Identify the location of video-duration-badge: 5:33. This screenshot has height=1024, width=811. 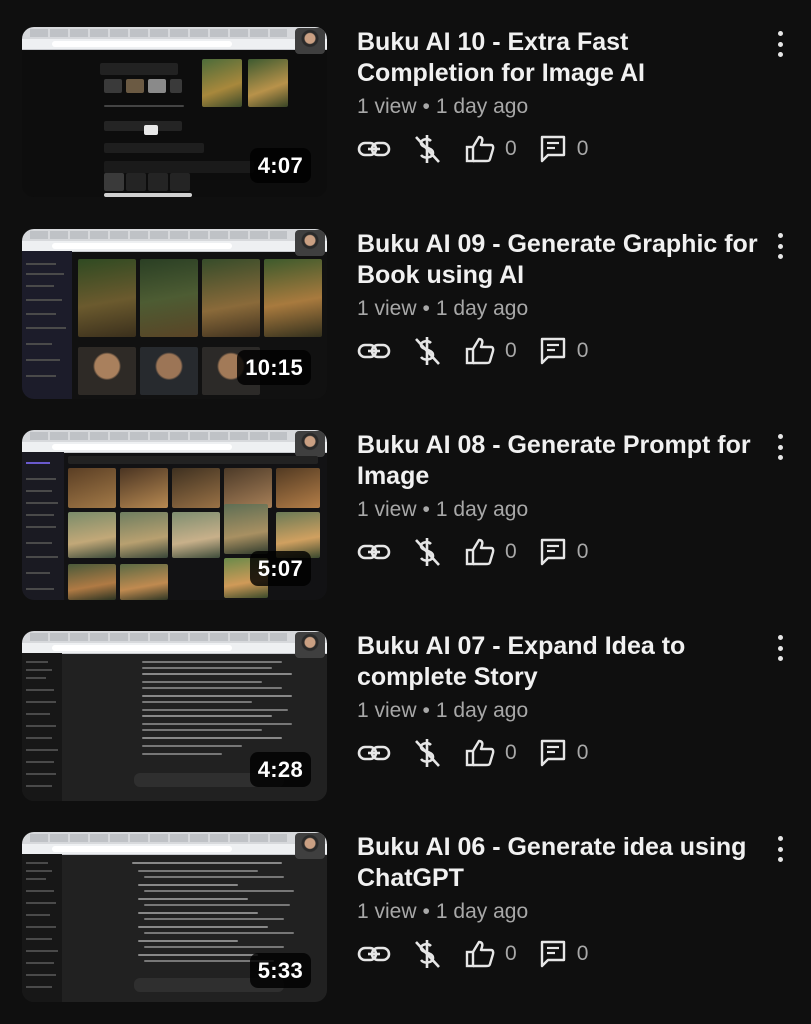
(280, 970).